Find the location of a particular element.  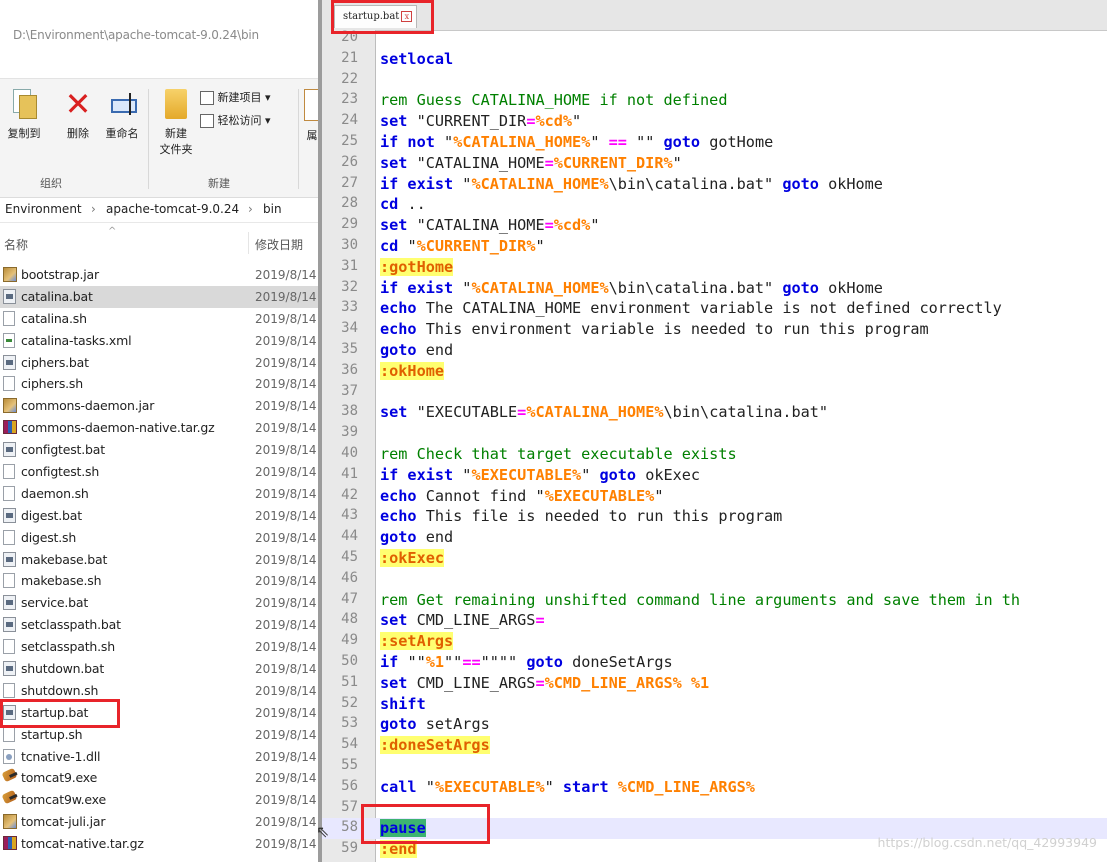

file-row: makebase.sh 2019/8/14 is located at coordinates (160, 581).